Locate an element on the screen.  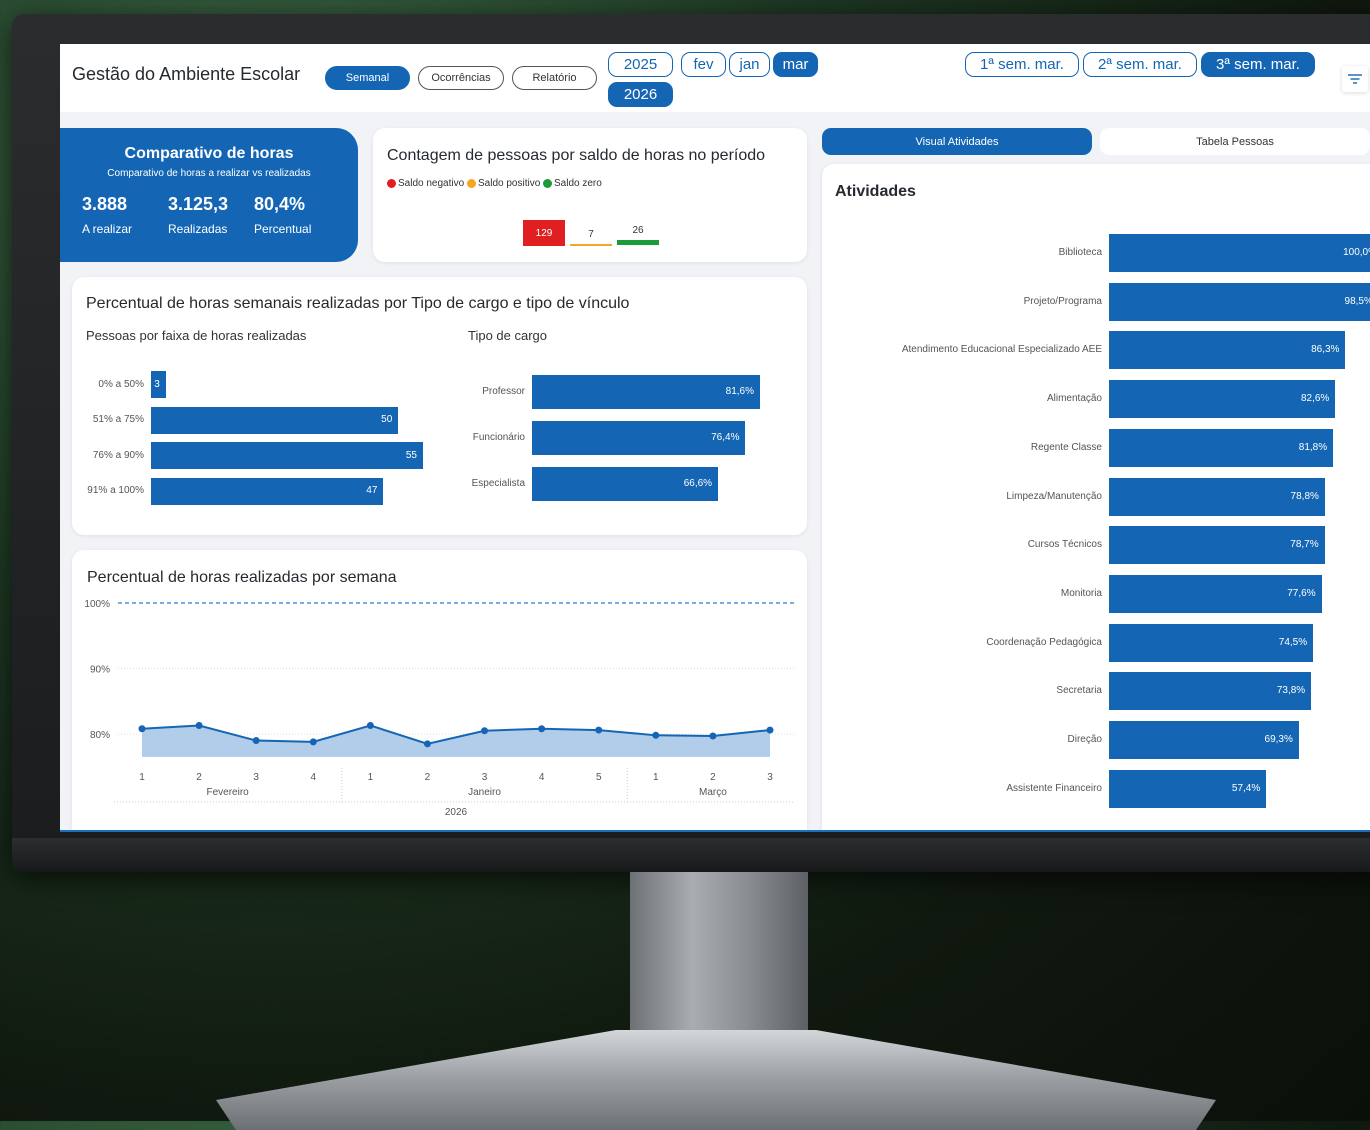
kpi-percentual-label: Percentual is located at coordinates (283, 229).